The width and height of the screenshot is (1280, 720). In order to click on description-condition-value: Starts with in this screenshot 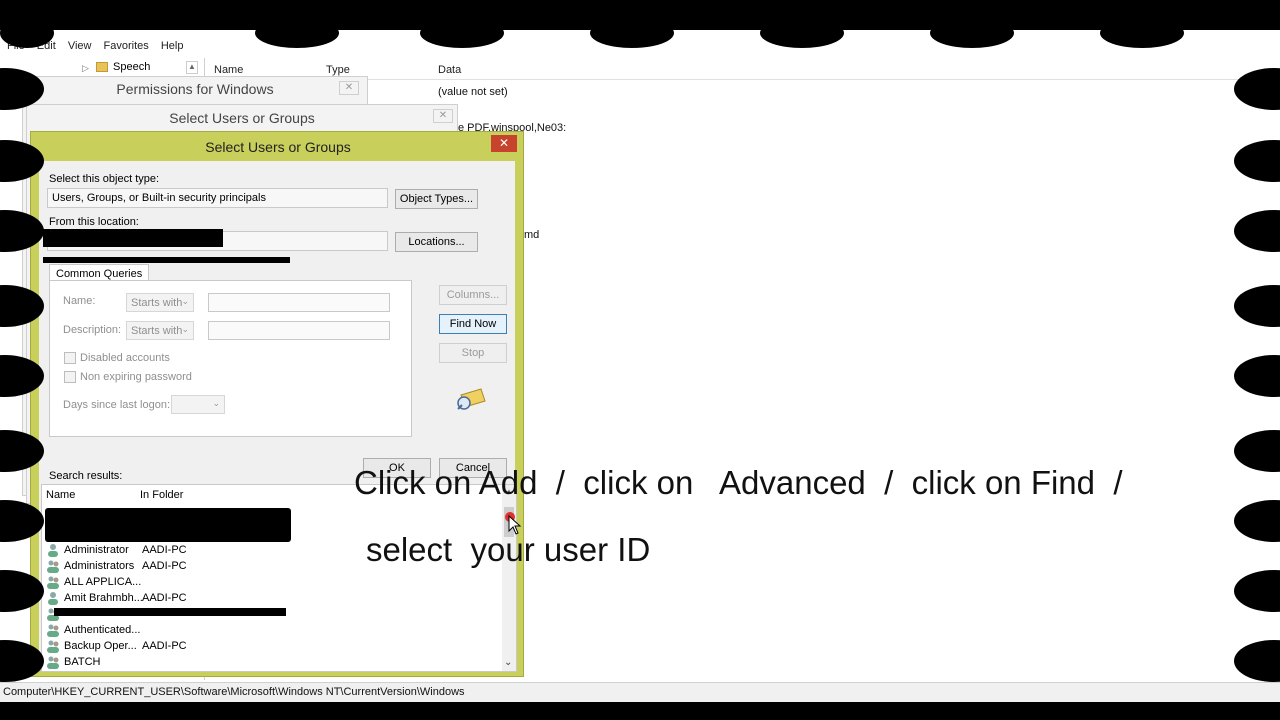, I will do `click(157, 331)`.